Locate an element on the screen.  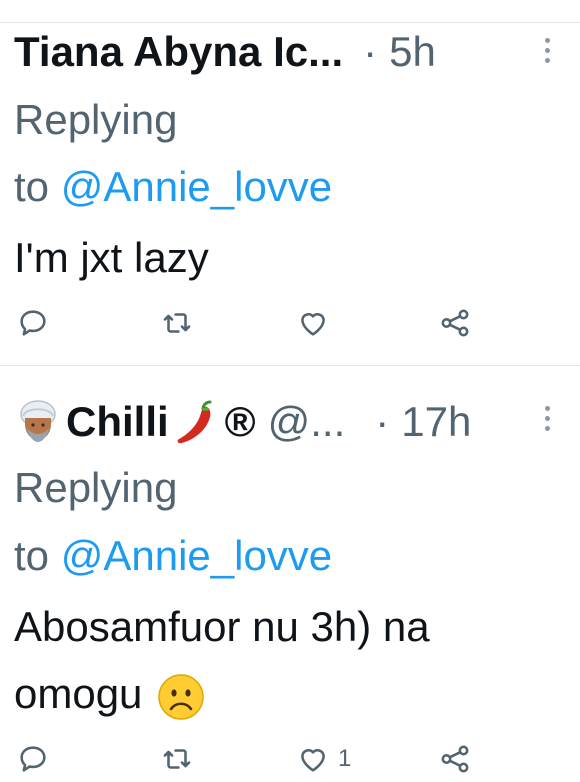
tweet-actions is located at coordinates (290, 326).